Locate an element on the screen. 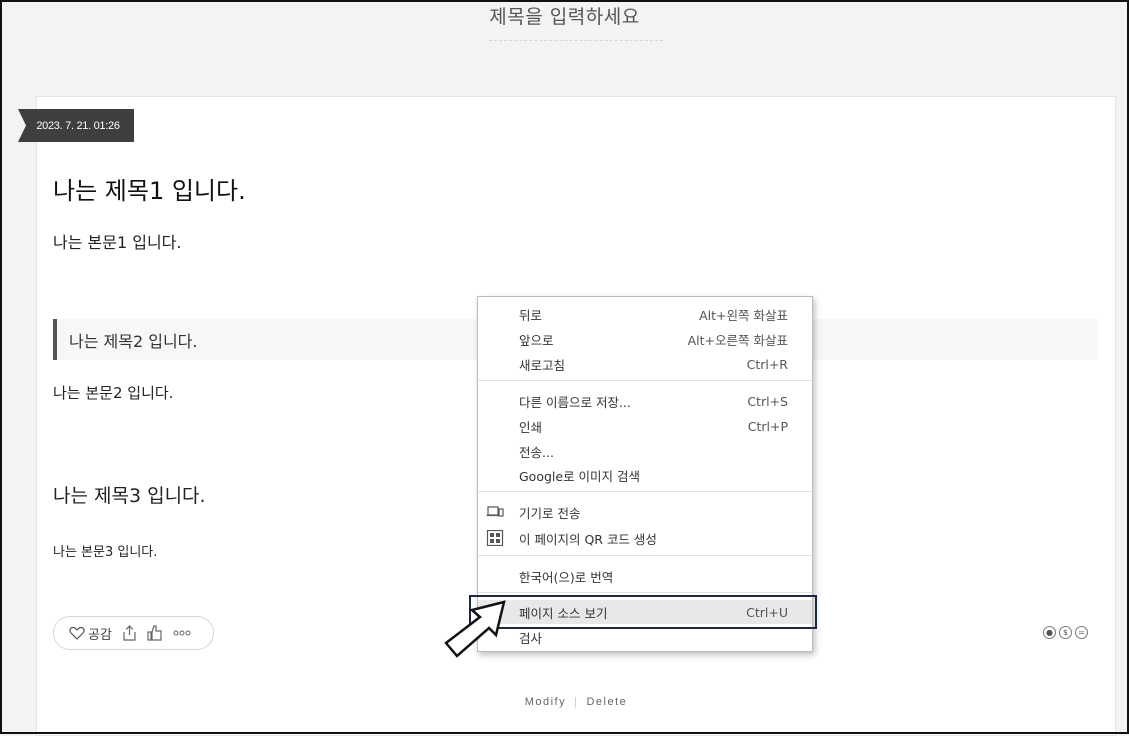  menu-item-reload-label: 새로고침 is located at coordinates (542, 365).